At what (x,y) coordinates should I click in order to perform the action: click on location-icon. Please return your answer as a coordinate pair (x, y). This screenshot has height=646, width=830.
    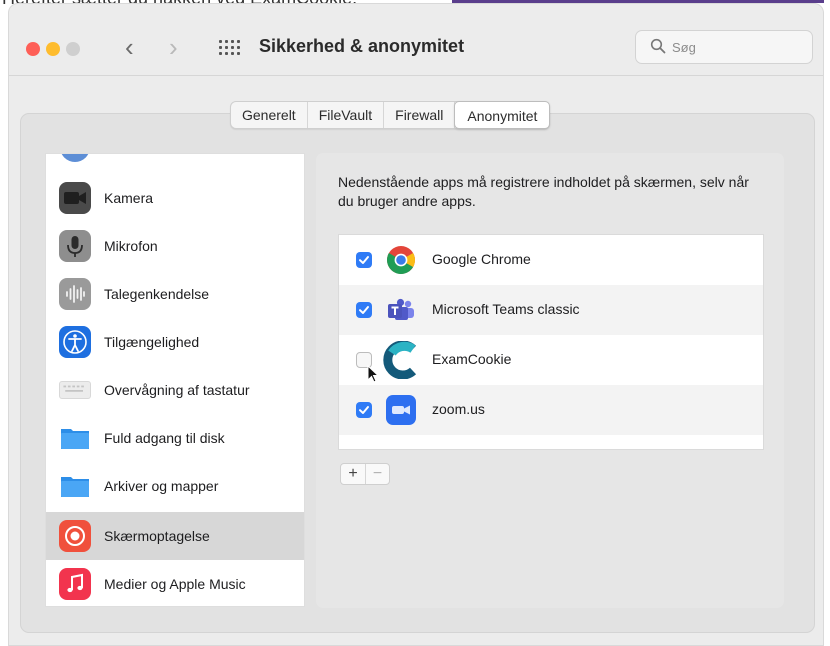
    Looking at the image, I should click on (75, 158).